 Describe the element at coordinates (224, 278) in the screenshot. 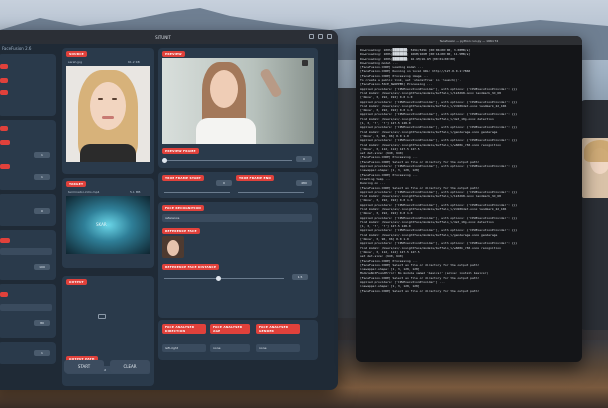

I see `reference-distance-slider` at that location.